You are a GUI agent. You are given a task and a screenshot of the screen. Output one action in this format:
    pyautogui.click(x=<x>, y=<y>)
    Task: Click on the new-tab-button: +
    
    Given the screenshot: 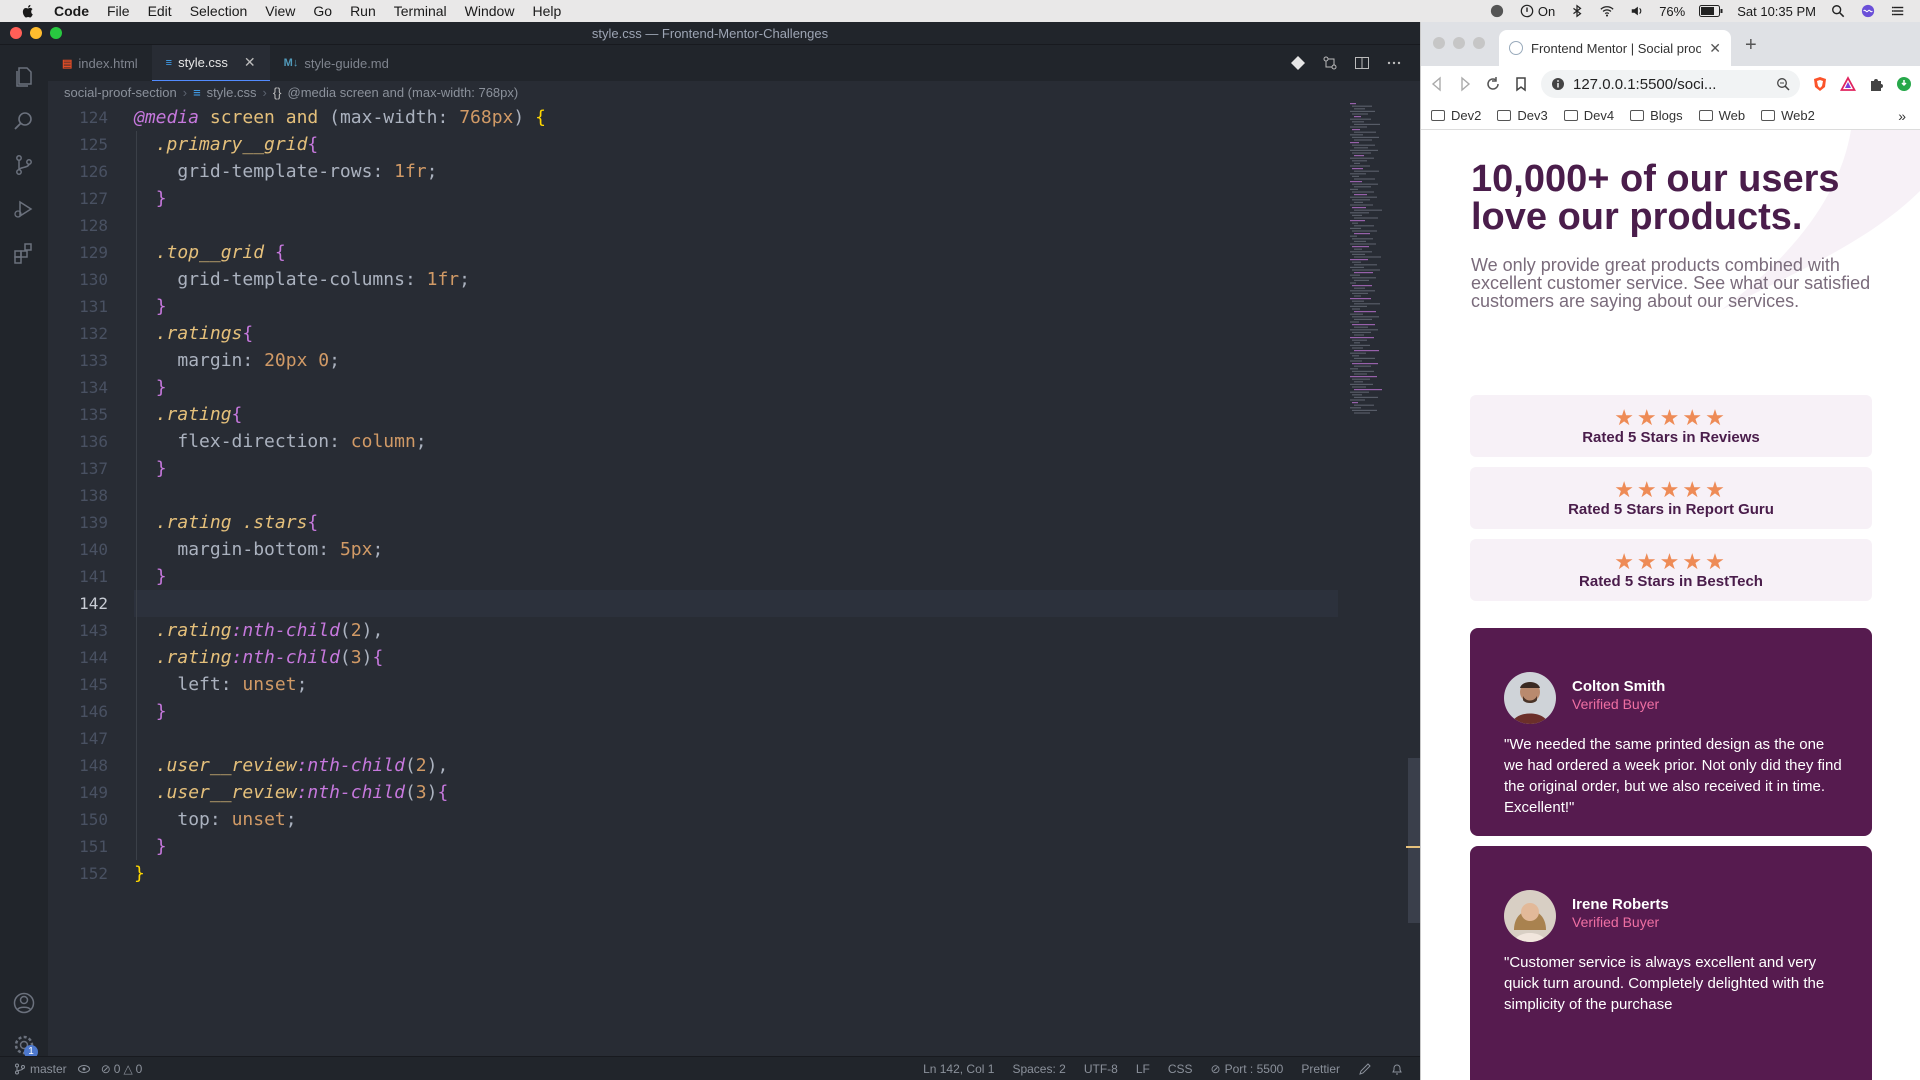 What is the action you would take?
    pyautogui.click(x=1751, y=45)
    